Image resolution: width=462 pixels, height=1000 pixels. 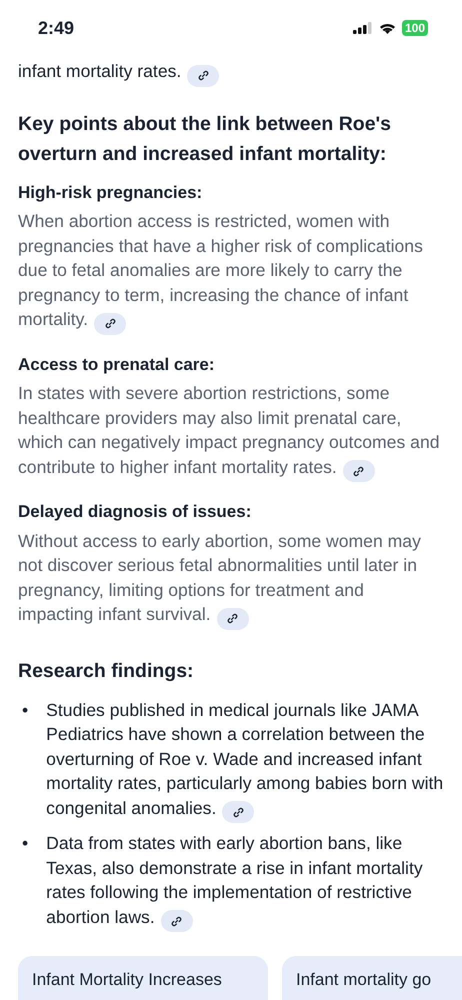 What do you see at coordinates (245, 881) in the screenshot?
I see `bullet-text: Data from states with early abortion bans, like Texas, also demonstrate a rise in infant mortality rates following the implementation of restrictive abortion laws.` at bounding box center [245, 881].